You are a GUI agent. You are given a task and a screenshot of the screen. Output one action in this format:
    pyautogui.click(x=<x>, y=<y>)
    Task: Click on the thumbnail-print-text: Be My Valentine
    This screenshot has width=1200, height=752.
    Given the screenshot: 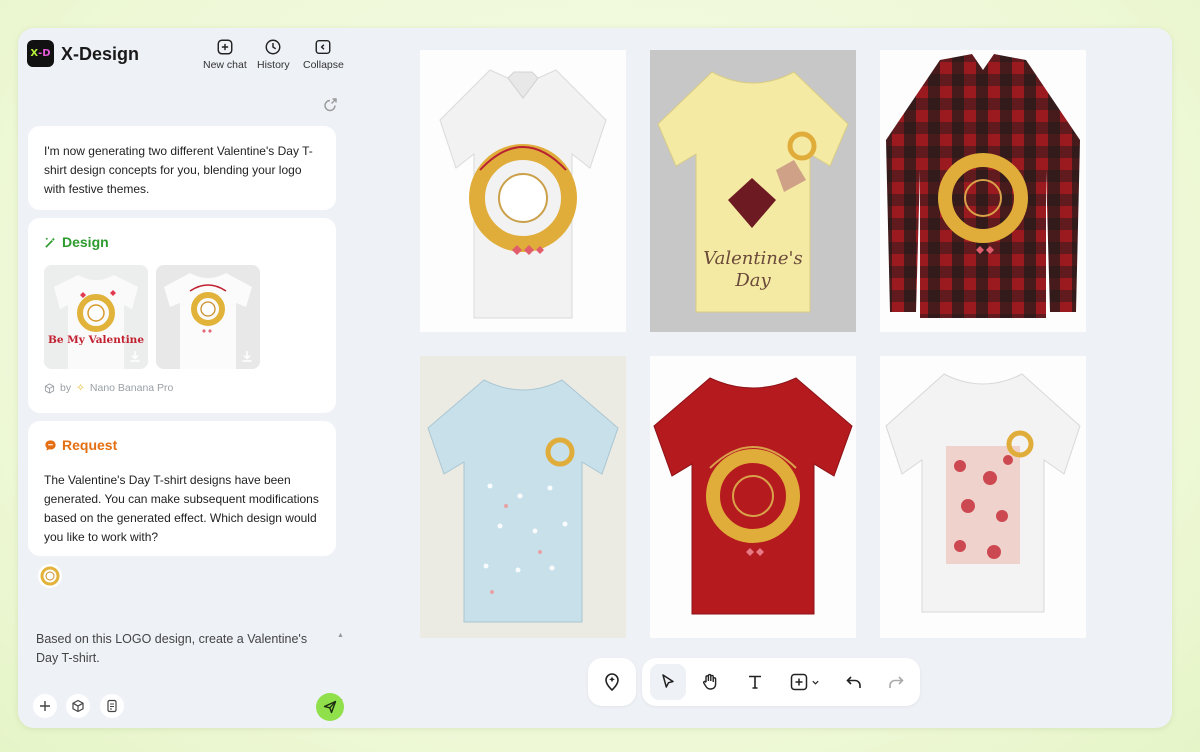 What is the action you would take?
    pyautogui.click(x=96, y=340)
    